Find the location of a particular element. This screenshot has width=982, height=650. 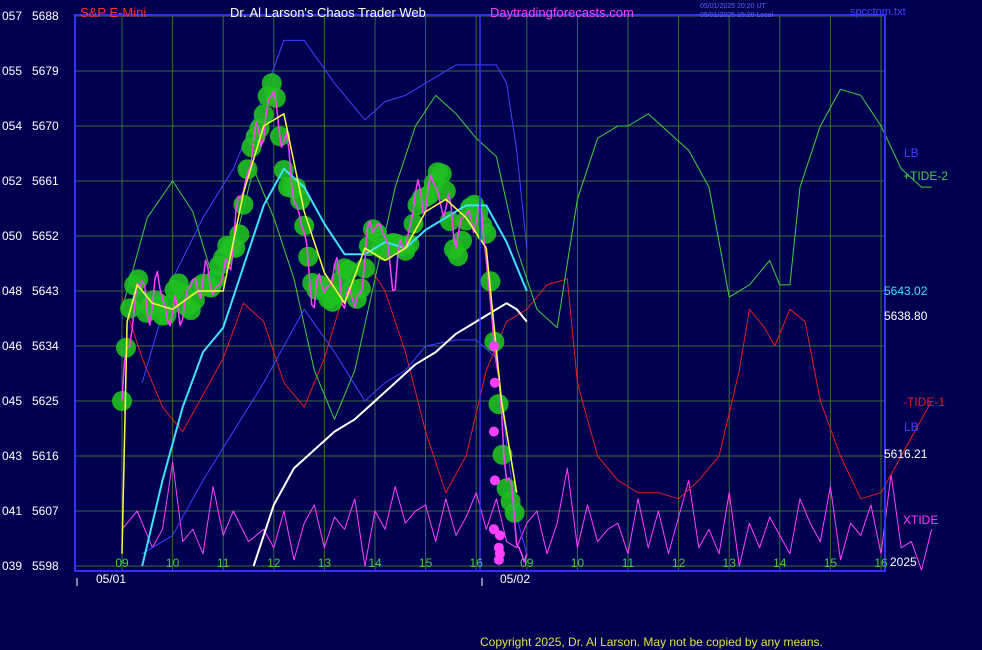

x-tick-12: 13 is located at coordinates (730, 563).